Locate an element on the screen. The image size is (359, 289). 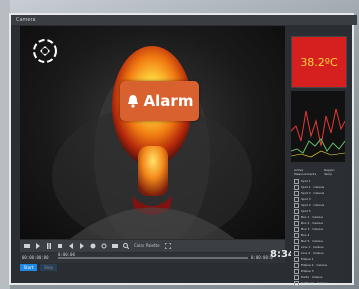
timeline: 00:00:00:00 0:00:00 0:00:00:0 is located at coordinates (152, 257).